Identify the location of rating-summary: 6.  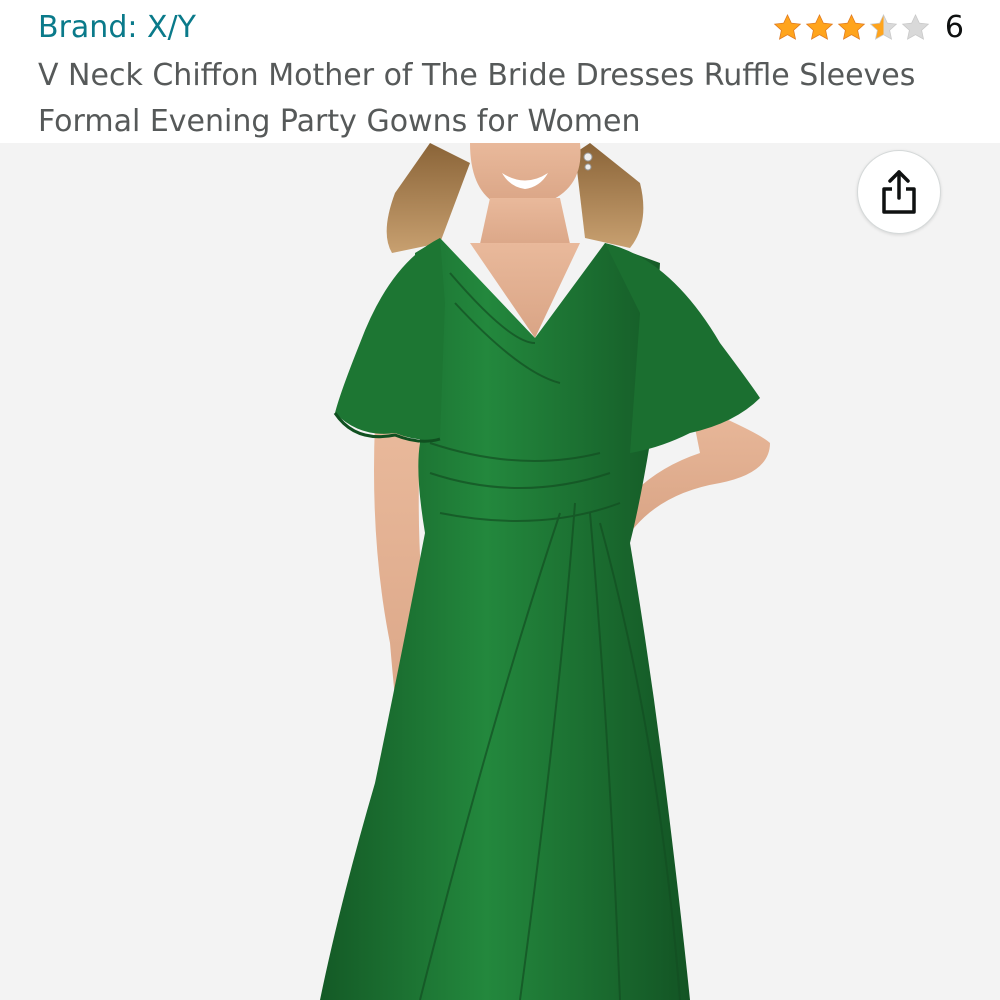
(867, 28).